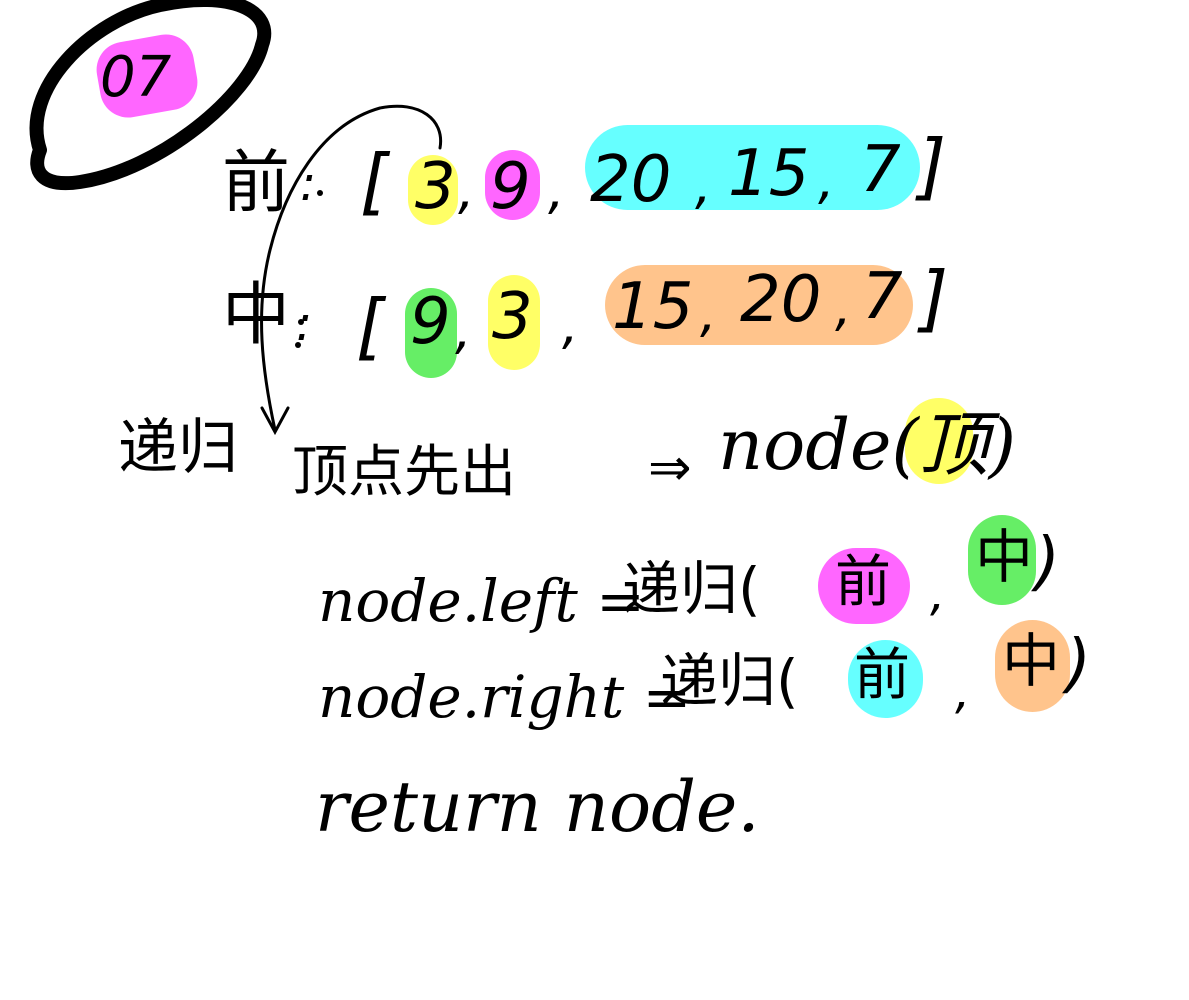  Describe the element at coordinates (510, 187) in the screenshot. I see `preorder-item: 9` at that location.